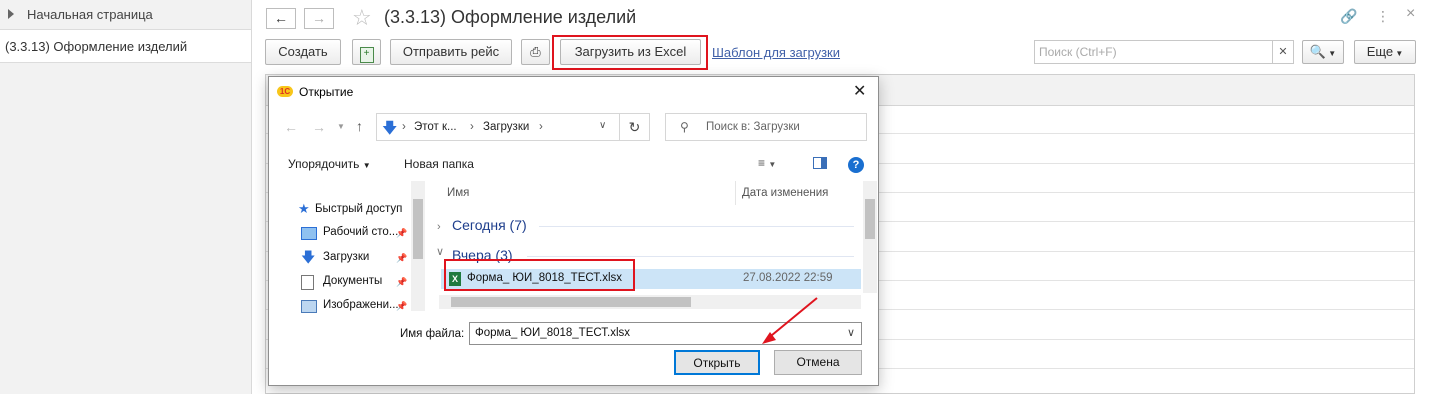 This screenshot has height=394, width=1433. I want to click on annotation-arrow, so click(790, 320).